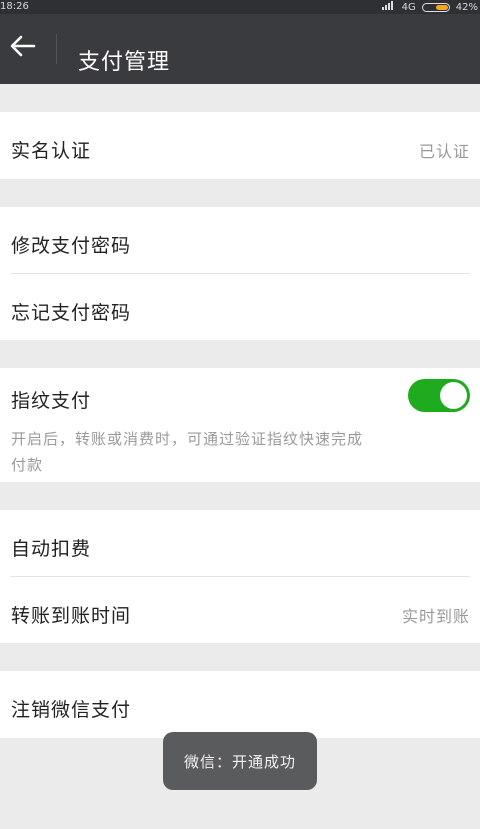 The width and height of the screenshot is (480, 829). Describe the element at coordinates (240, 543) in the screenshot. I see `row-auto-deduction: 自动扣费` at that location.